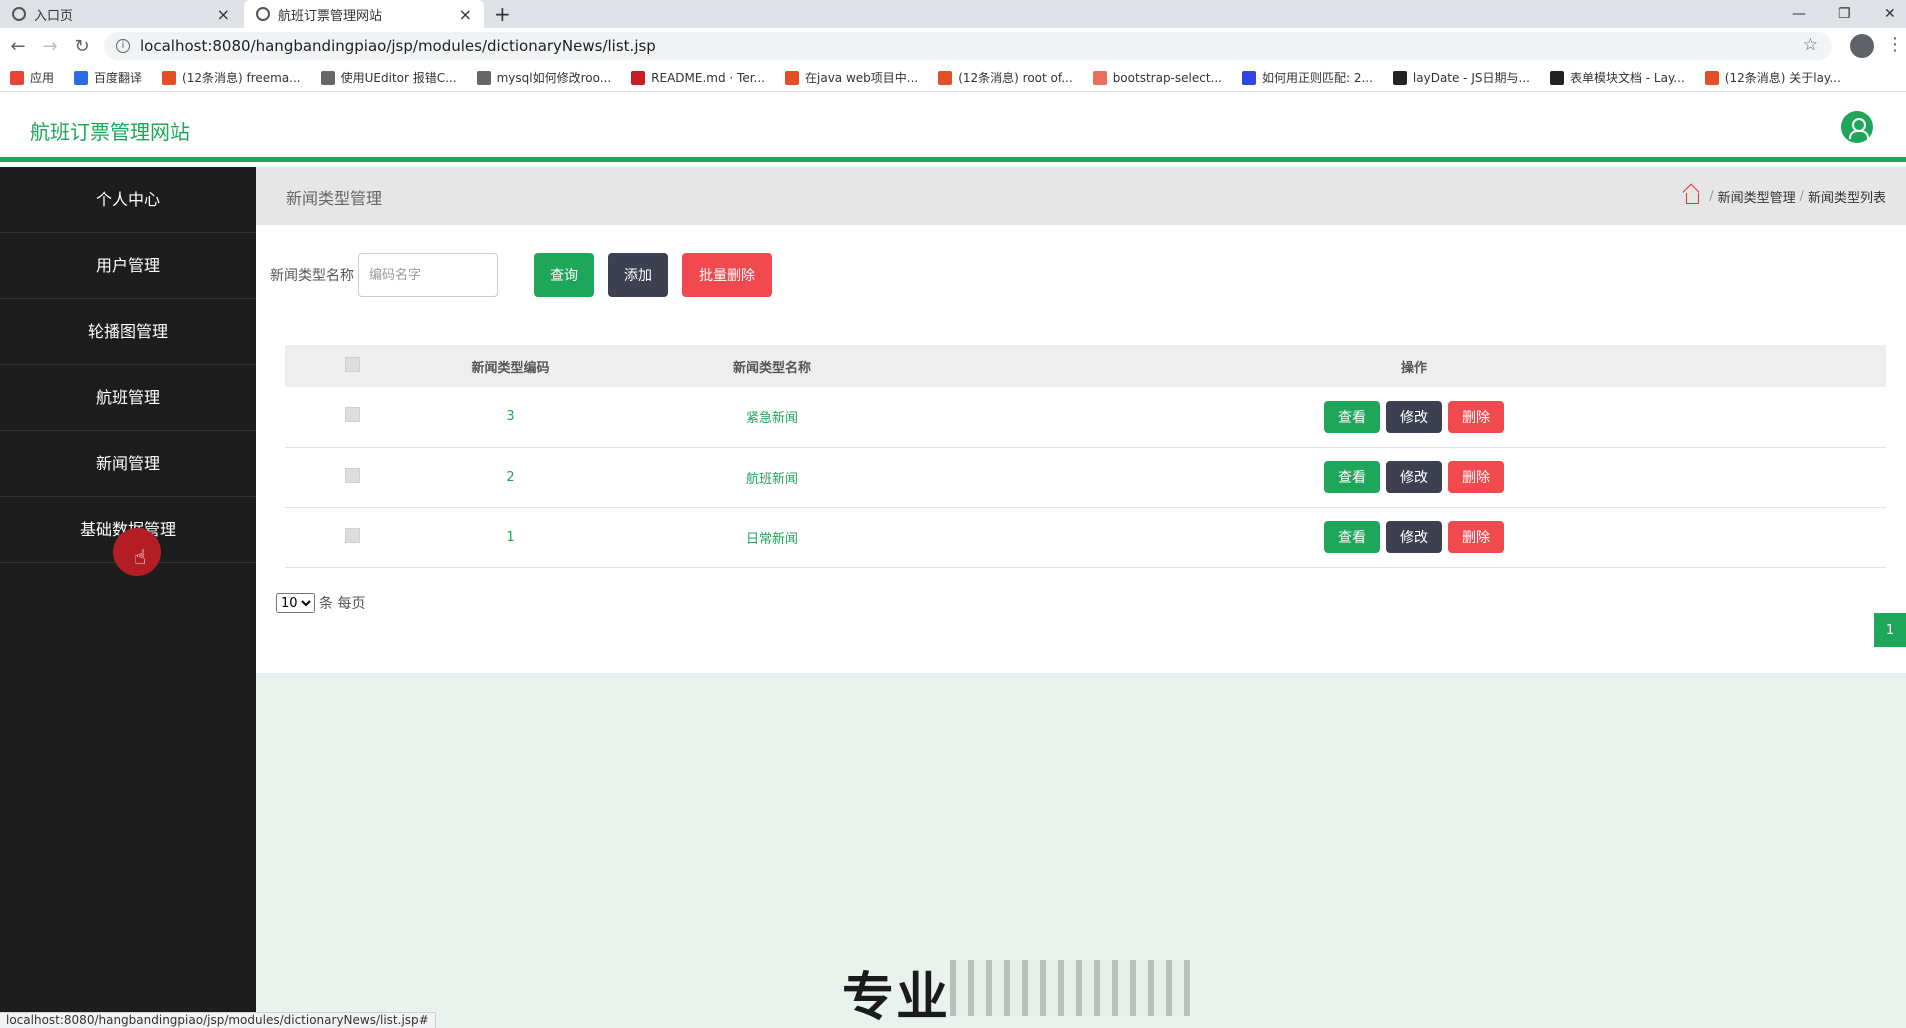 The width and height of the screenshot is (1906, 1028). Describe the element at coordinates (771, 479) in the screenshot. I see `cell-name: 航班新闻` at that location.